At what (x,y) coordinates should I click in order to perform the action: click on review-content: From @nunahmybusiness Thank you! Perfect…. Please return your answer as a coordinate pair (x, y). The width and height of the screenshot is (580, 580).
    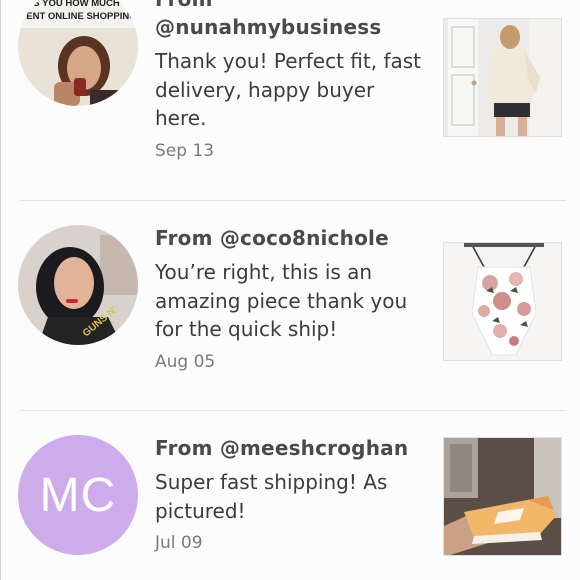
    Looking at the image, I should click on (290, 80).